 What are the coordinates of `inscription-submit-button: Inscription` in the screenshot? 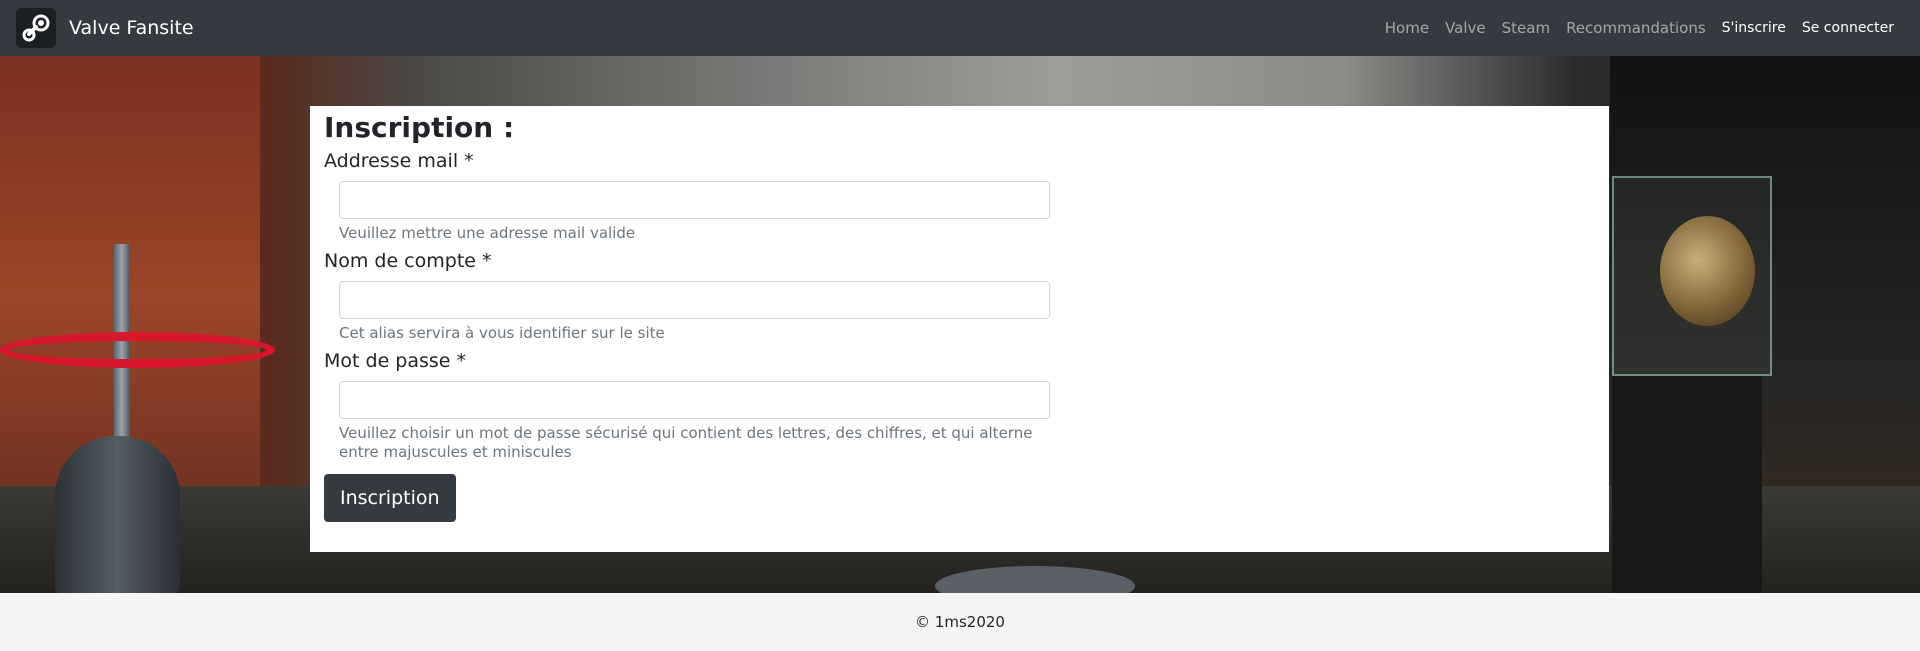 It's located at (390, 498).